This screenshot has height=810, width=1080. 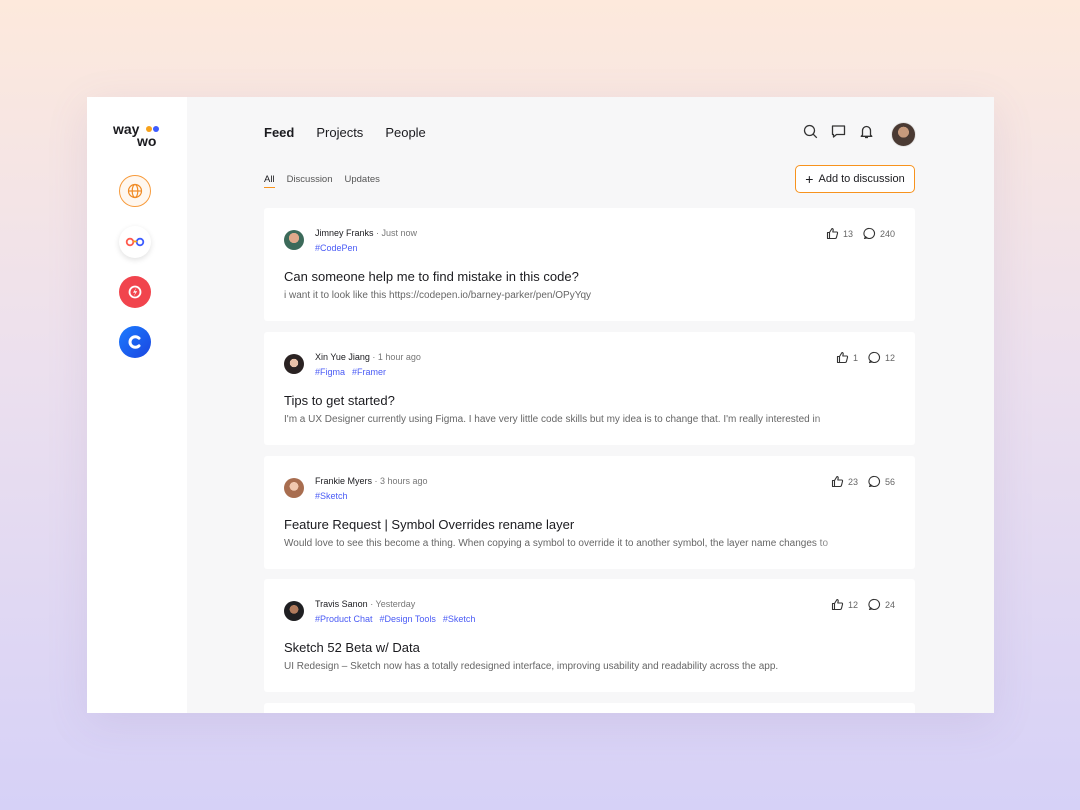 I want to click on sidebar-app-c, so click(x=135, y=342).